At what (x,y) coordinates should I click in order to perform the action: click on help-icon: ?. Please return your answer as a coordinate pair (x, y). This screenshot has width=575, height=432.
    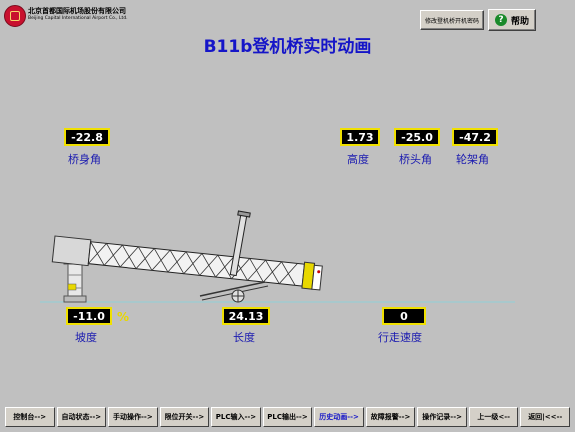
    Looking at the image, I should click on (500, 20).